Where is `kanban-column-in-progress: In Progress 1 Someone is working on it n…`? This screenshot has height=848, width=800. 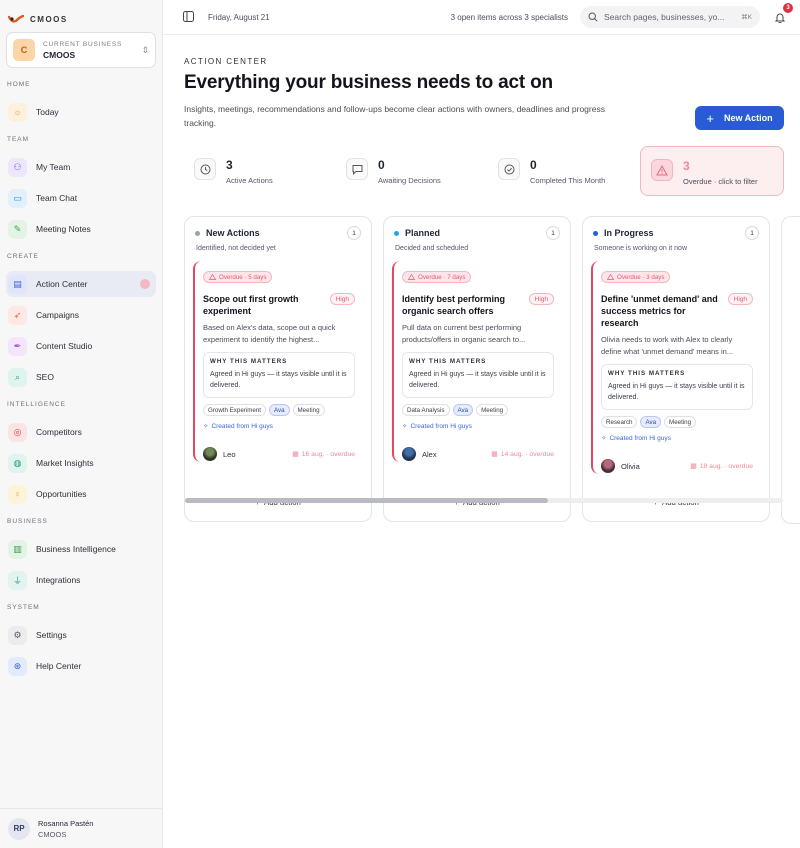 kanban-column-in-progress: In Progress 1 Someone is working on it n… is located at coordinates (676, 369).